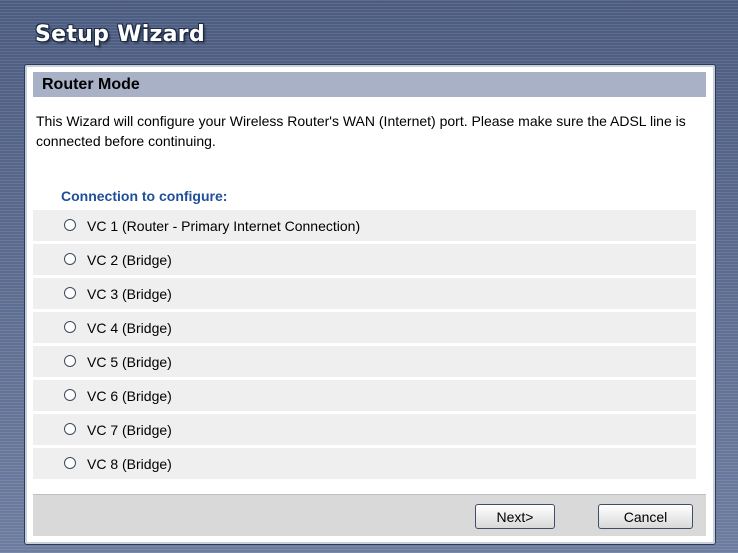  Describe the element at coordinates (129, 328) in the screenshot. I see `option-label: VC 4 (Bridge)` at that location.